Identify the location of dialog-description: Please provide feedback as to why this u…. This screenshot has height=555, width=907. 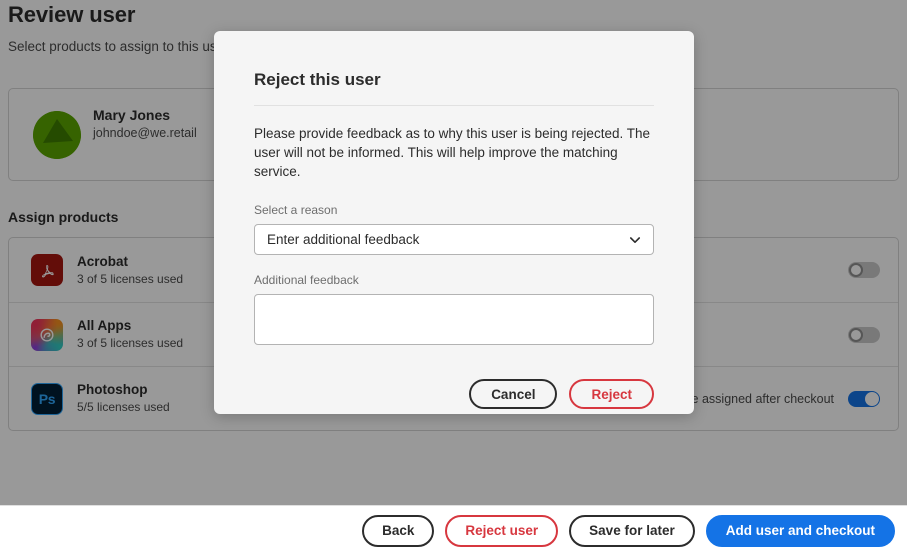
(452, 152).